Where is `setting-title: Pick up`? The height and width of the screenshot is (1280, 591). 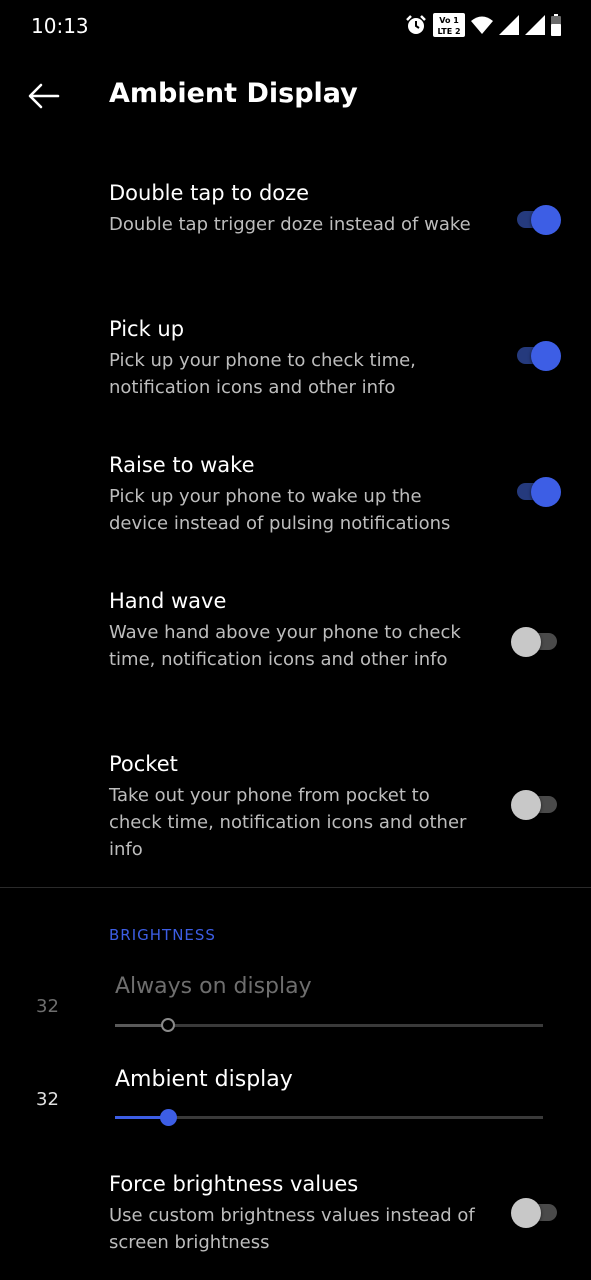 setting-title: Pick up is located at coordinates (147, 329).